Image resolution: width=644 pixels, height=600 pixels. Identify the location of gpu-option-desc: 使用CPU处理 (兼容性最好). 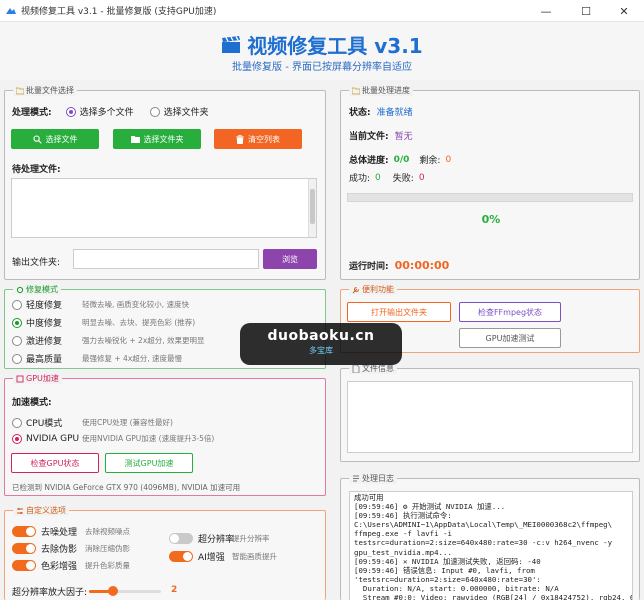
(127, 422).